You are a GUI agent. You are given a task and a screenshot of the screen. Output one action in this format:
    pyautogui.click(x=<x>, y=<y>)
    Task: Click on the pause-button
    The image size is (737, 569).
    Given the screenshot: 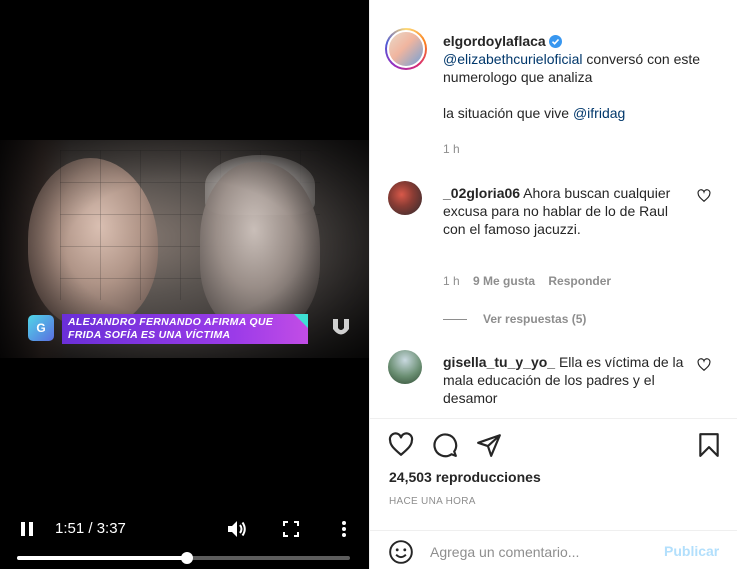 What is the action you would take?
    pyautogui.click(x=27, y=529)
    